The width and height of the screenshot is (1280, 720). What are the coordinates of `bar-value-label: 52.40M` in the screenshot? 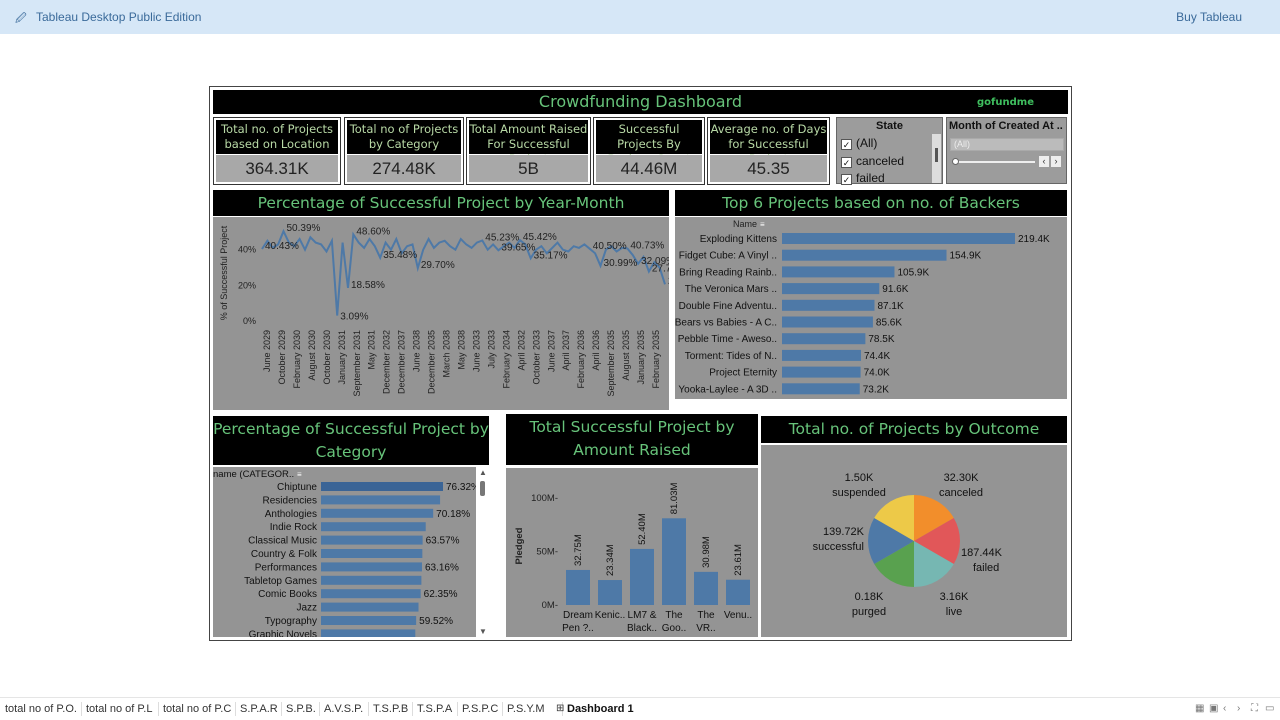 It's located at (642, 529).